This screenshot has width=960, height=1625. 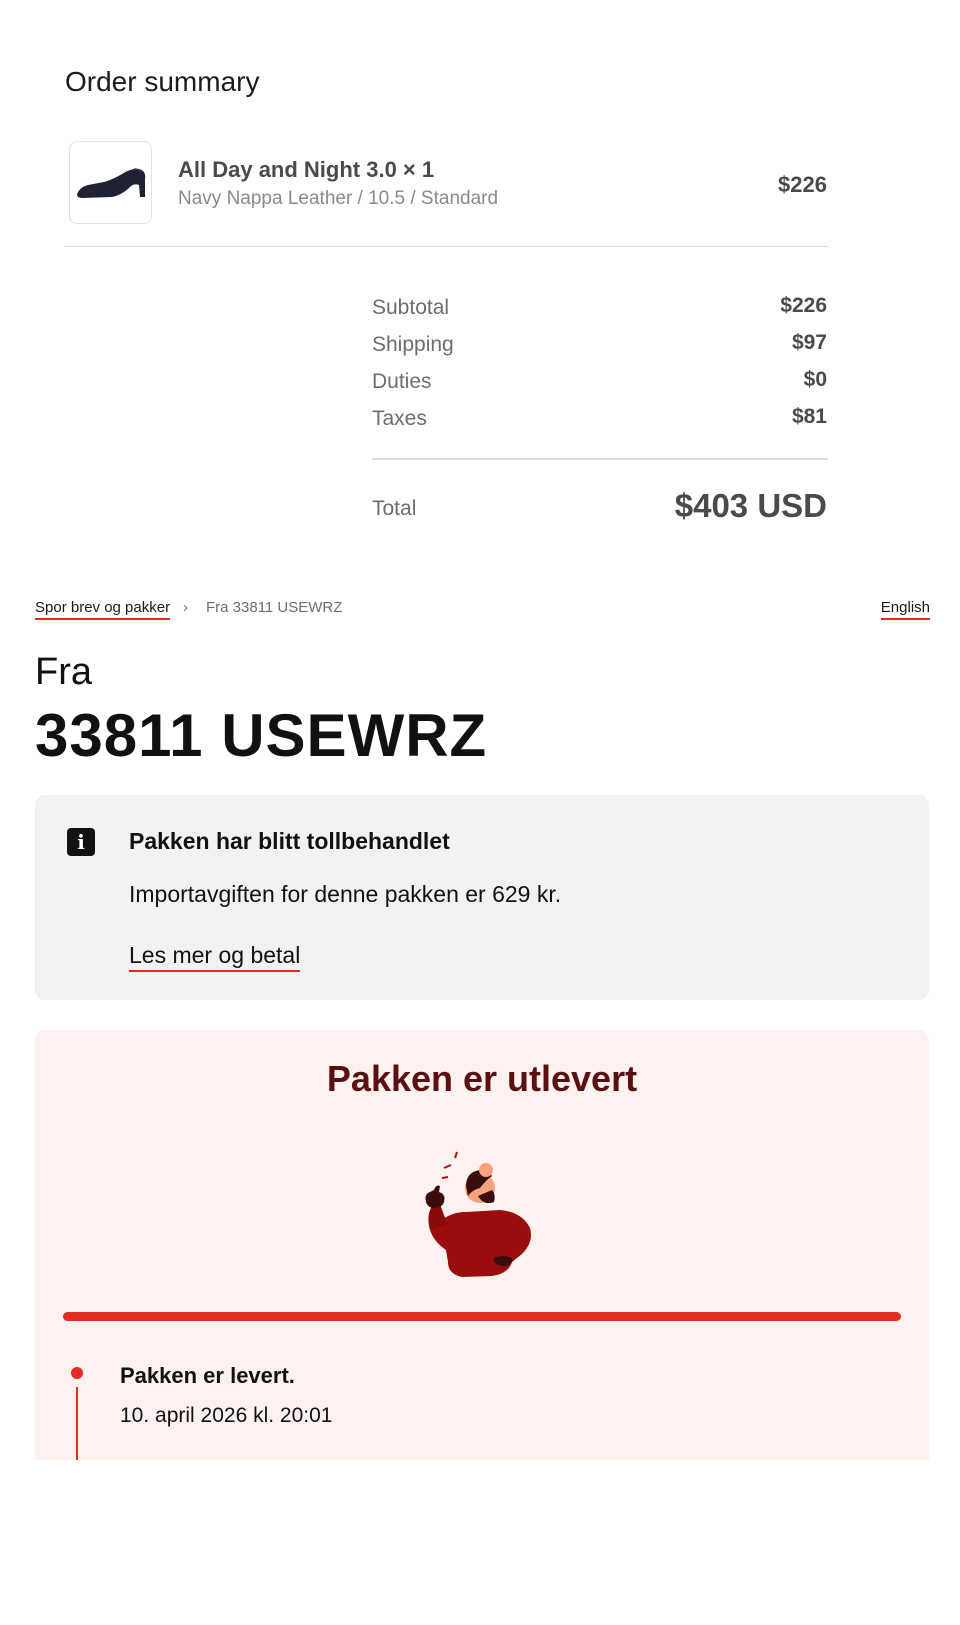 I want to click on taxes-label: Taxes, so click(x=399, y=418).